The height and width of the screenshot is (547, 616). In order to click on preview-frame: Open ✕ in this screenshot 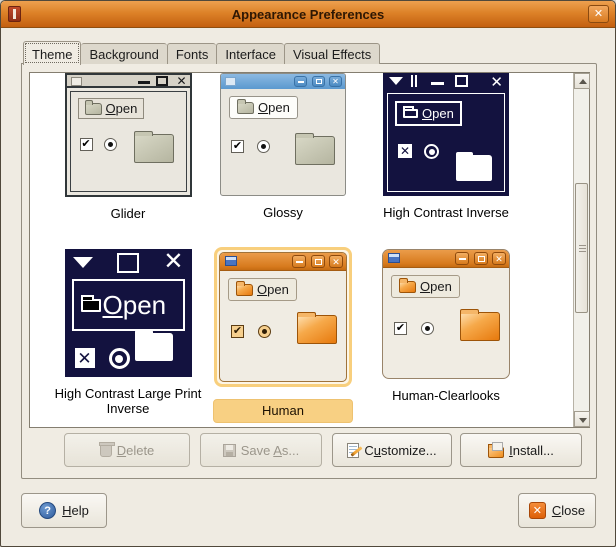, I will do `click(446, 142)`.